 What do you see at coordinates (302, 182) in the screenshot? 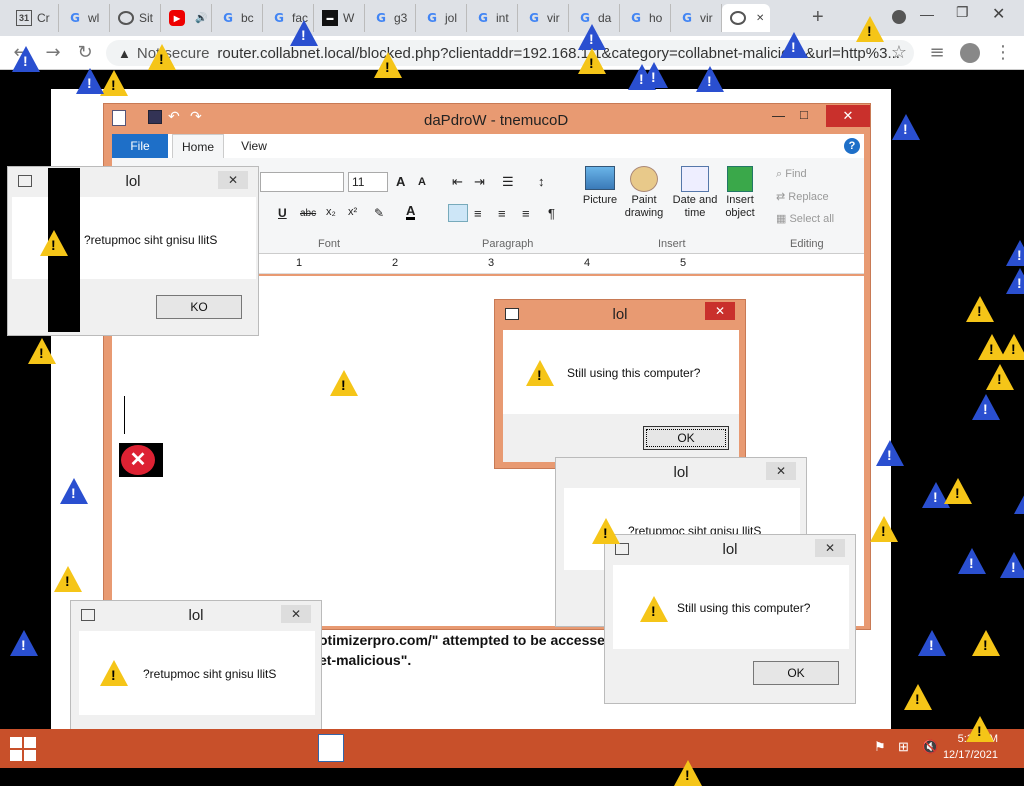
I see `font-family-select` at bounding box center [302, 182].